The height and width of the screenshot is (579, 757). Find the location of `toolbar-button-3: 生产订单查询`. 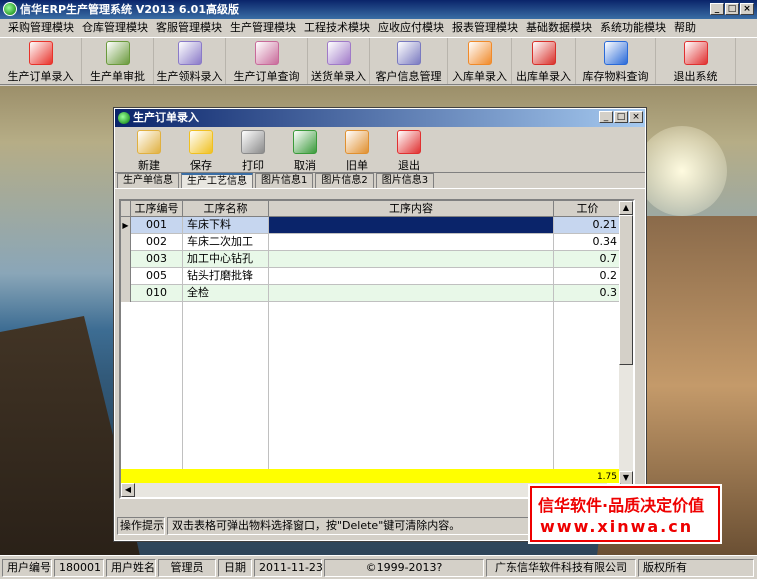

toolbar-button-3: 生产订单查询 is located at coordinates (267, 61).